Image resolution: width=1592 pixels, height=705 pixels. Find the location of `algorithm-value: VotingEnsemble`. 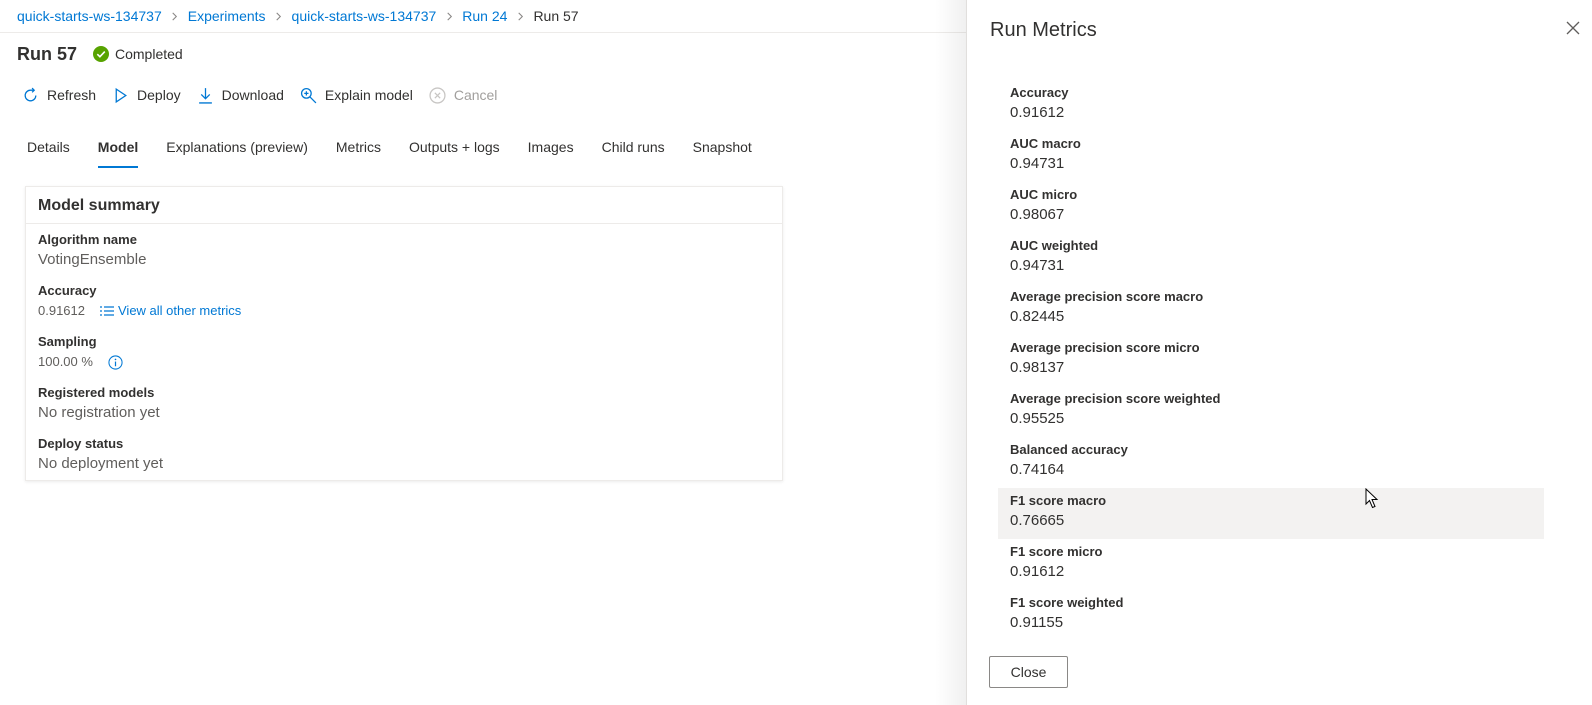

algorithm-value: VotingEnsemble is located at coordinates (92, 259).